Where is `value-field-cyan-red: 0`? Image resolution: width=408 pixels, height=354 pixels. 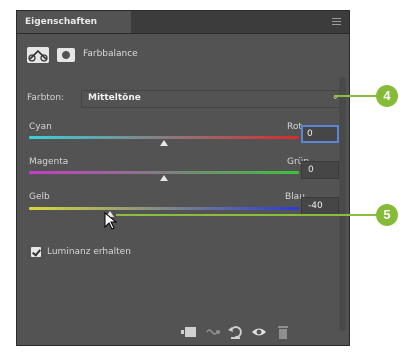
value-field-cyan-red: 0 is located at coordinates (320, 134).